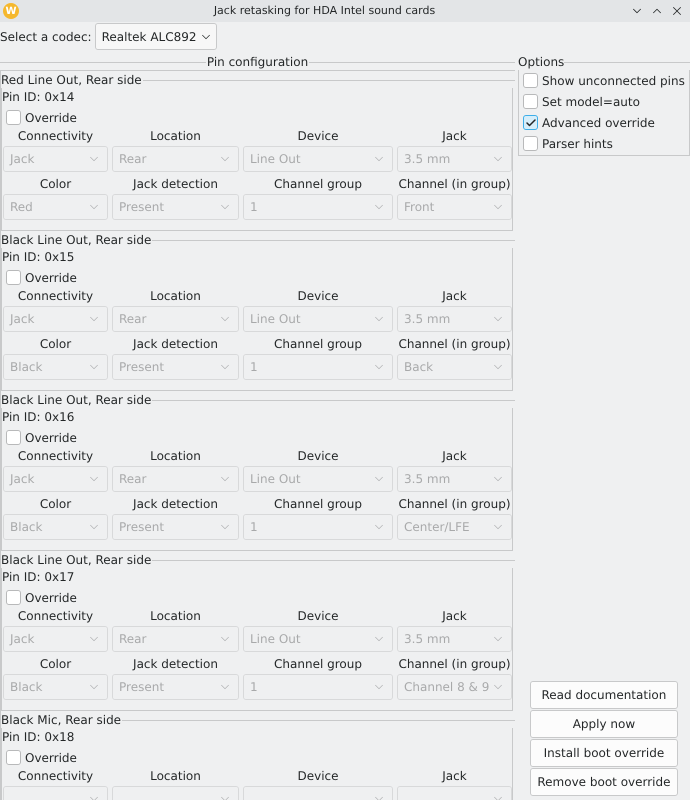 This screenshot has width=690, height=800. Describe the element at coordinates (71, 80) in the screenshot. I see `group-title: Red Line Out, Rear side` at that location.